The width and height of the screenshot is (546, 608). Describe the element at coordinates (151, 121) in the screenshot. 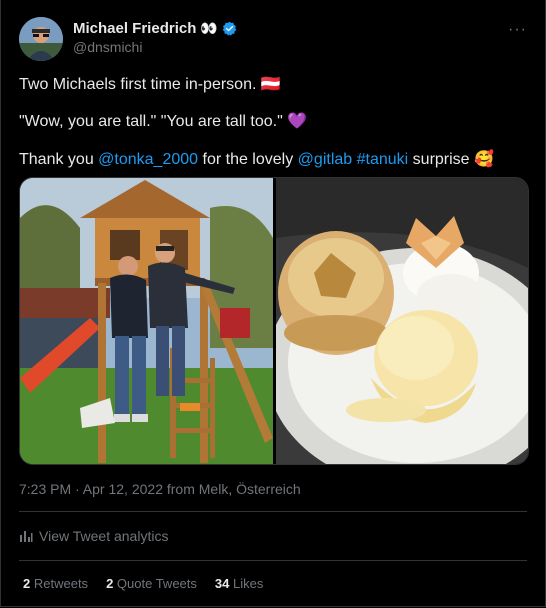

I see `tweet-line-2-text: "Wow, you are tall." "You are tall too."` at that location.